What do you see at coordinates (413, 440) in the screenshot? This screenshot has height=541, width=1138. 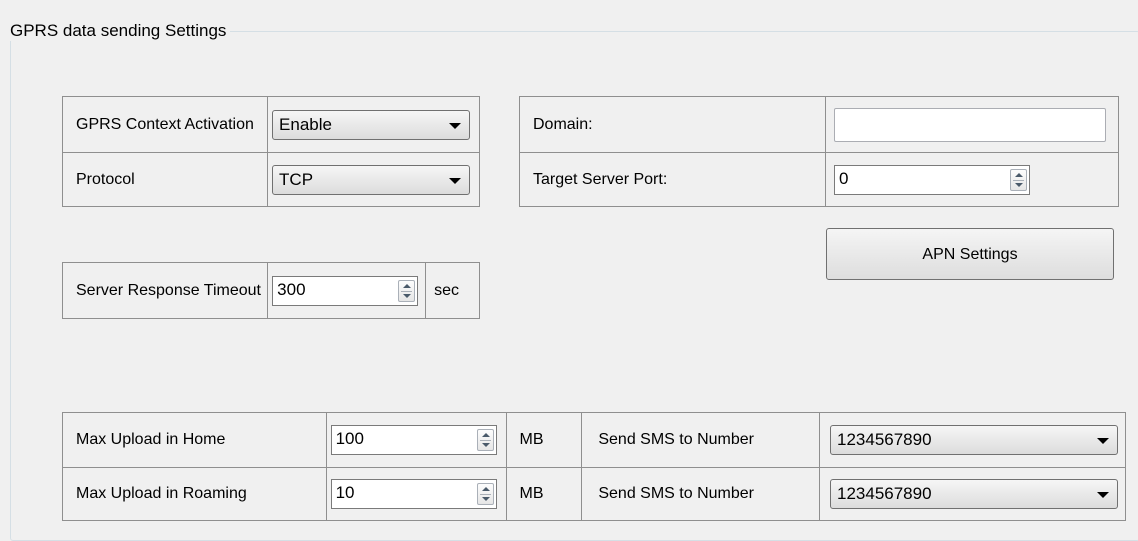 I see `max-upload-home-spinner: 100` at bounding box center [413, 440].